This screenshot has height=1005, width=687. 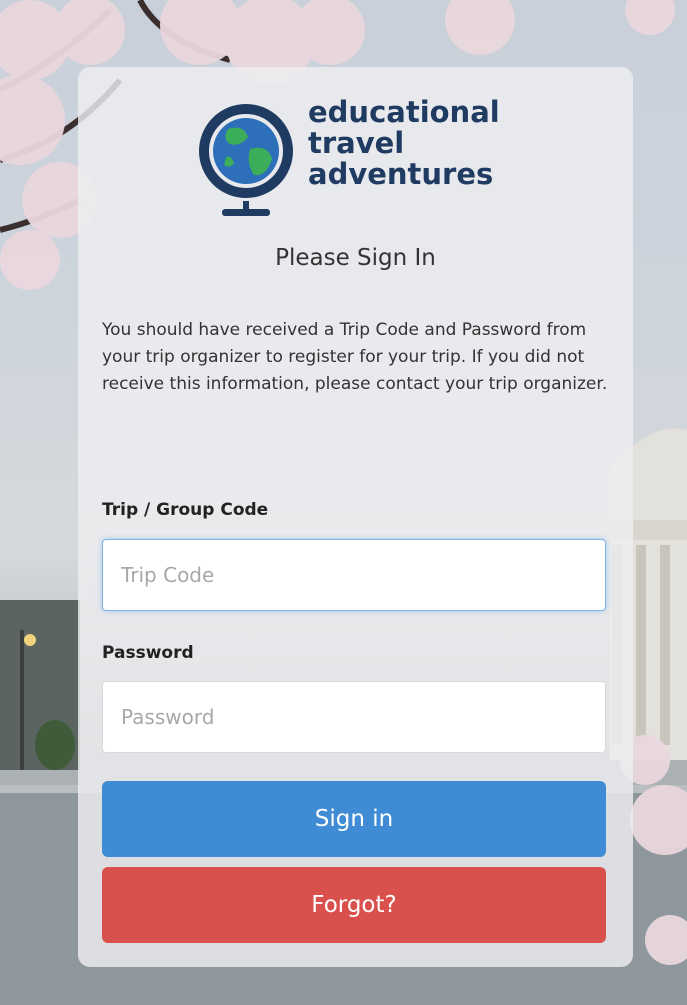 What do you see at coordinates (354, 575) in the screenshot?
I see `trip-code-input` at bounding box center [354, 575].